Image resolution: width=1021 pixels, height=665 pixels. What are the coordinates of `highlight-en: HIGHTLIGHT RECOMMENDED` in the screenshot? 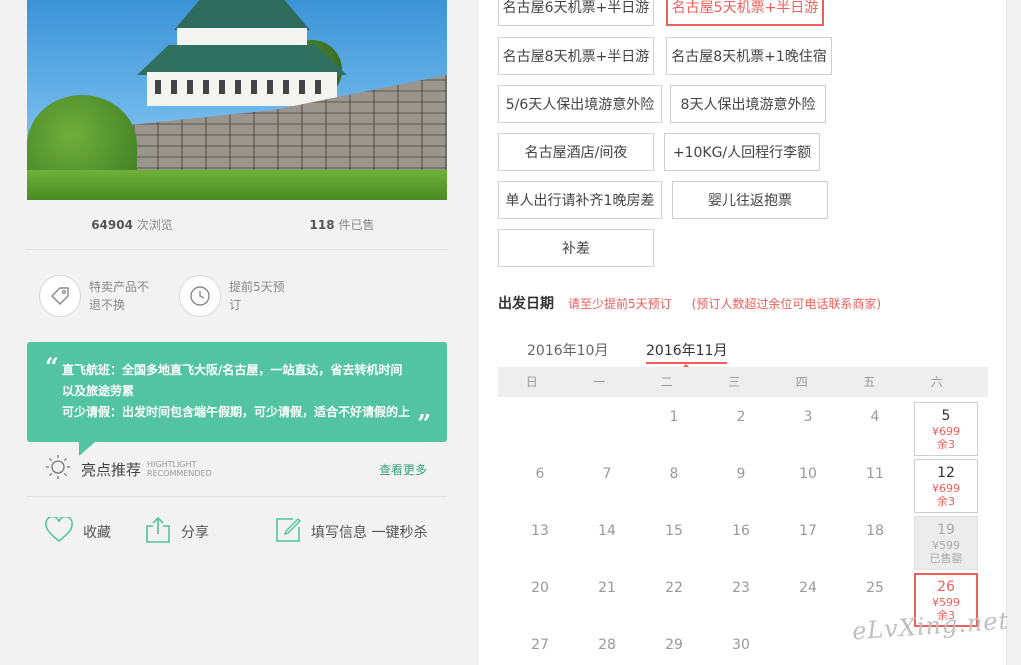 It's located at (179, 469).